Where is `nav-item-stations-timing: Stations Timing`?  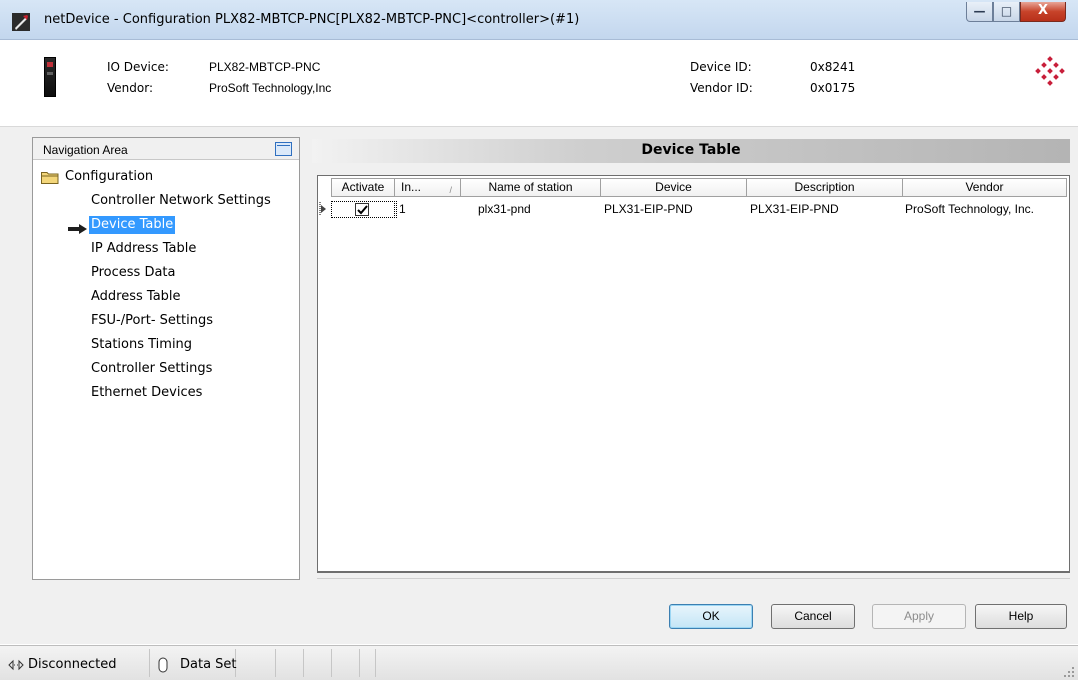
nav-item-stations-timing: Stations Timing is located at coordinates (141, 345).